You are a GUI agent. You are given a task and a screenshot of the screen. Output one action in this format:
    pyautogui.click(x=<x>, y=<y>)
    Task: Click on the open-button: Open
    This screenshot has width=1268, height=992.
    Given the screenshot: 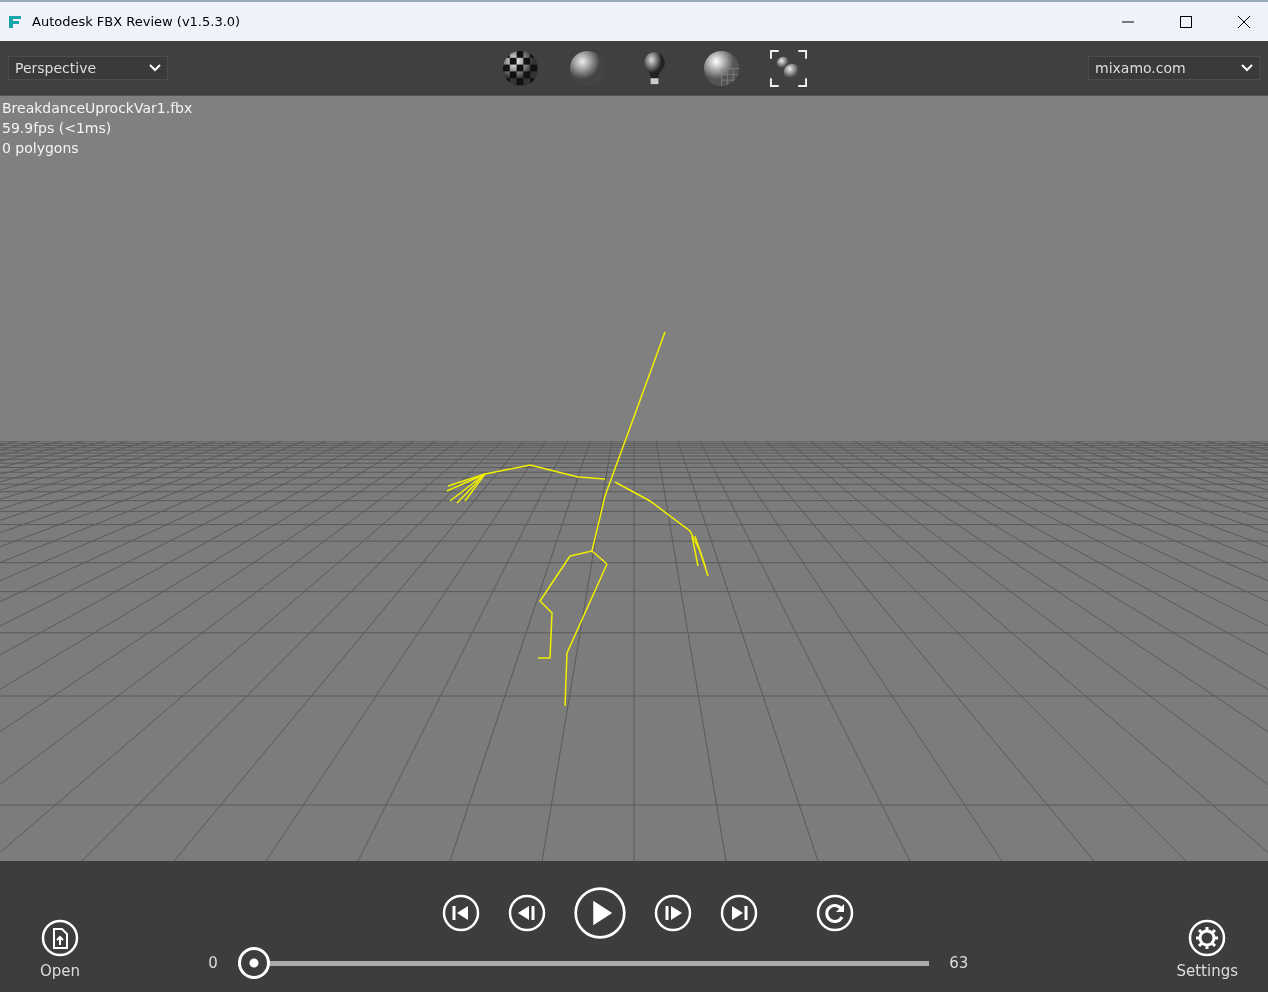 What is the action you would take?
    pyautogui.click(x=60, y=949)
    